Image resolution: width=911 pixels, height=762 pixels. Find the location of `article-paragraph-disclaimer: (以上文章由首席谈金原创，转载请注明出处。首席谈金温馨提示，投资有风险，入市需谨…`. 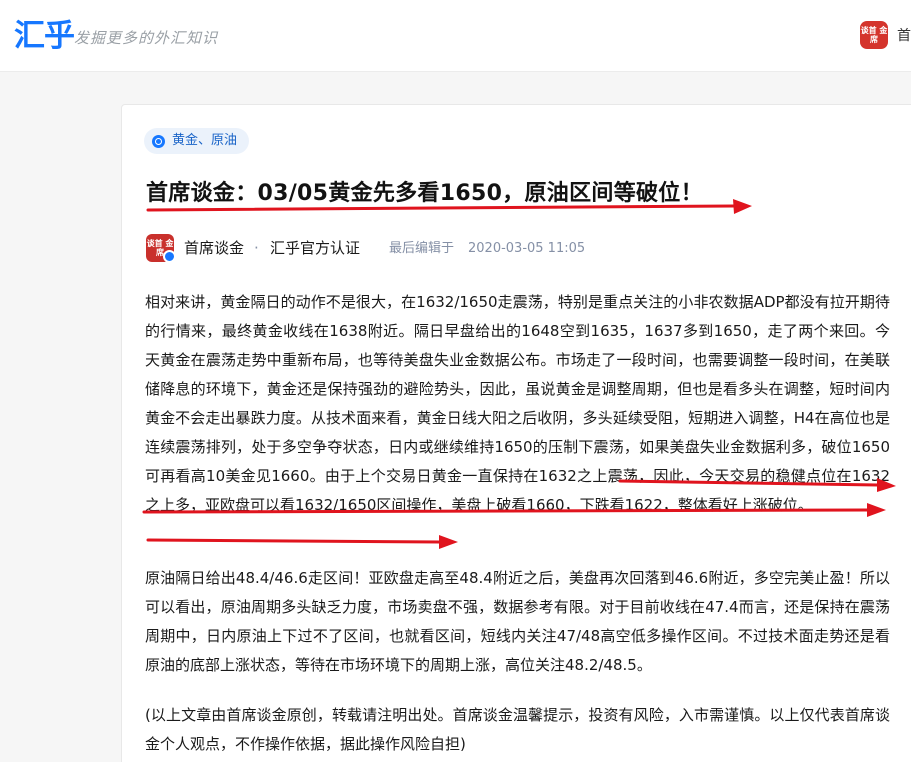

article-paragraph-disclaimer: (以上文章由首席谈金原创，转载请注明出处。首席谈金温馨提示，投资有风险，入市需谨… is located at coordinates (517, 729).